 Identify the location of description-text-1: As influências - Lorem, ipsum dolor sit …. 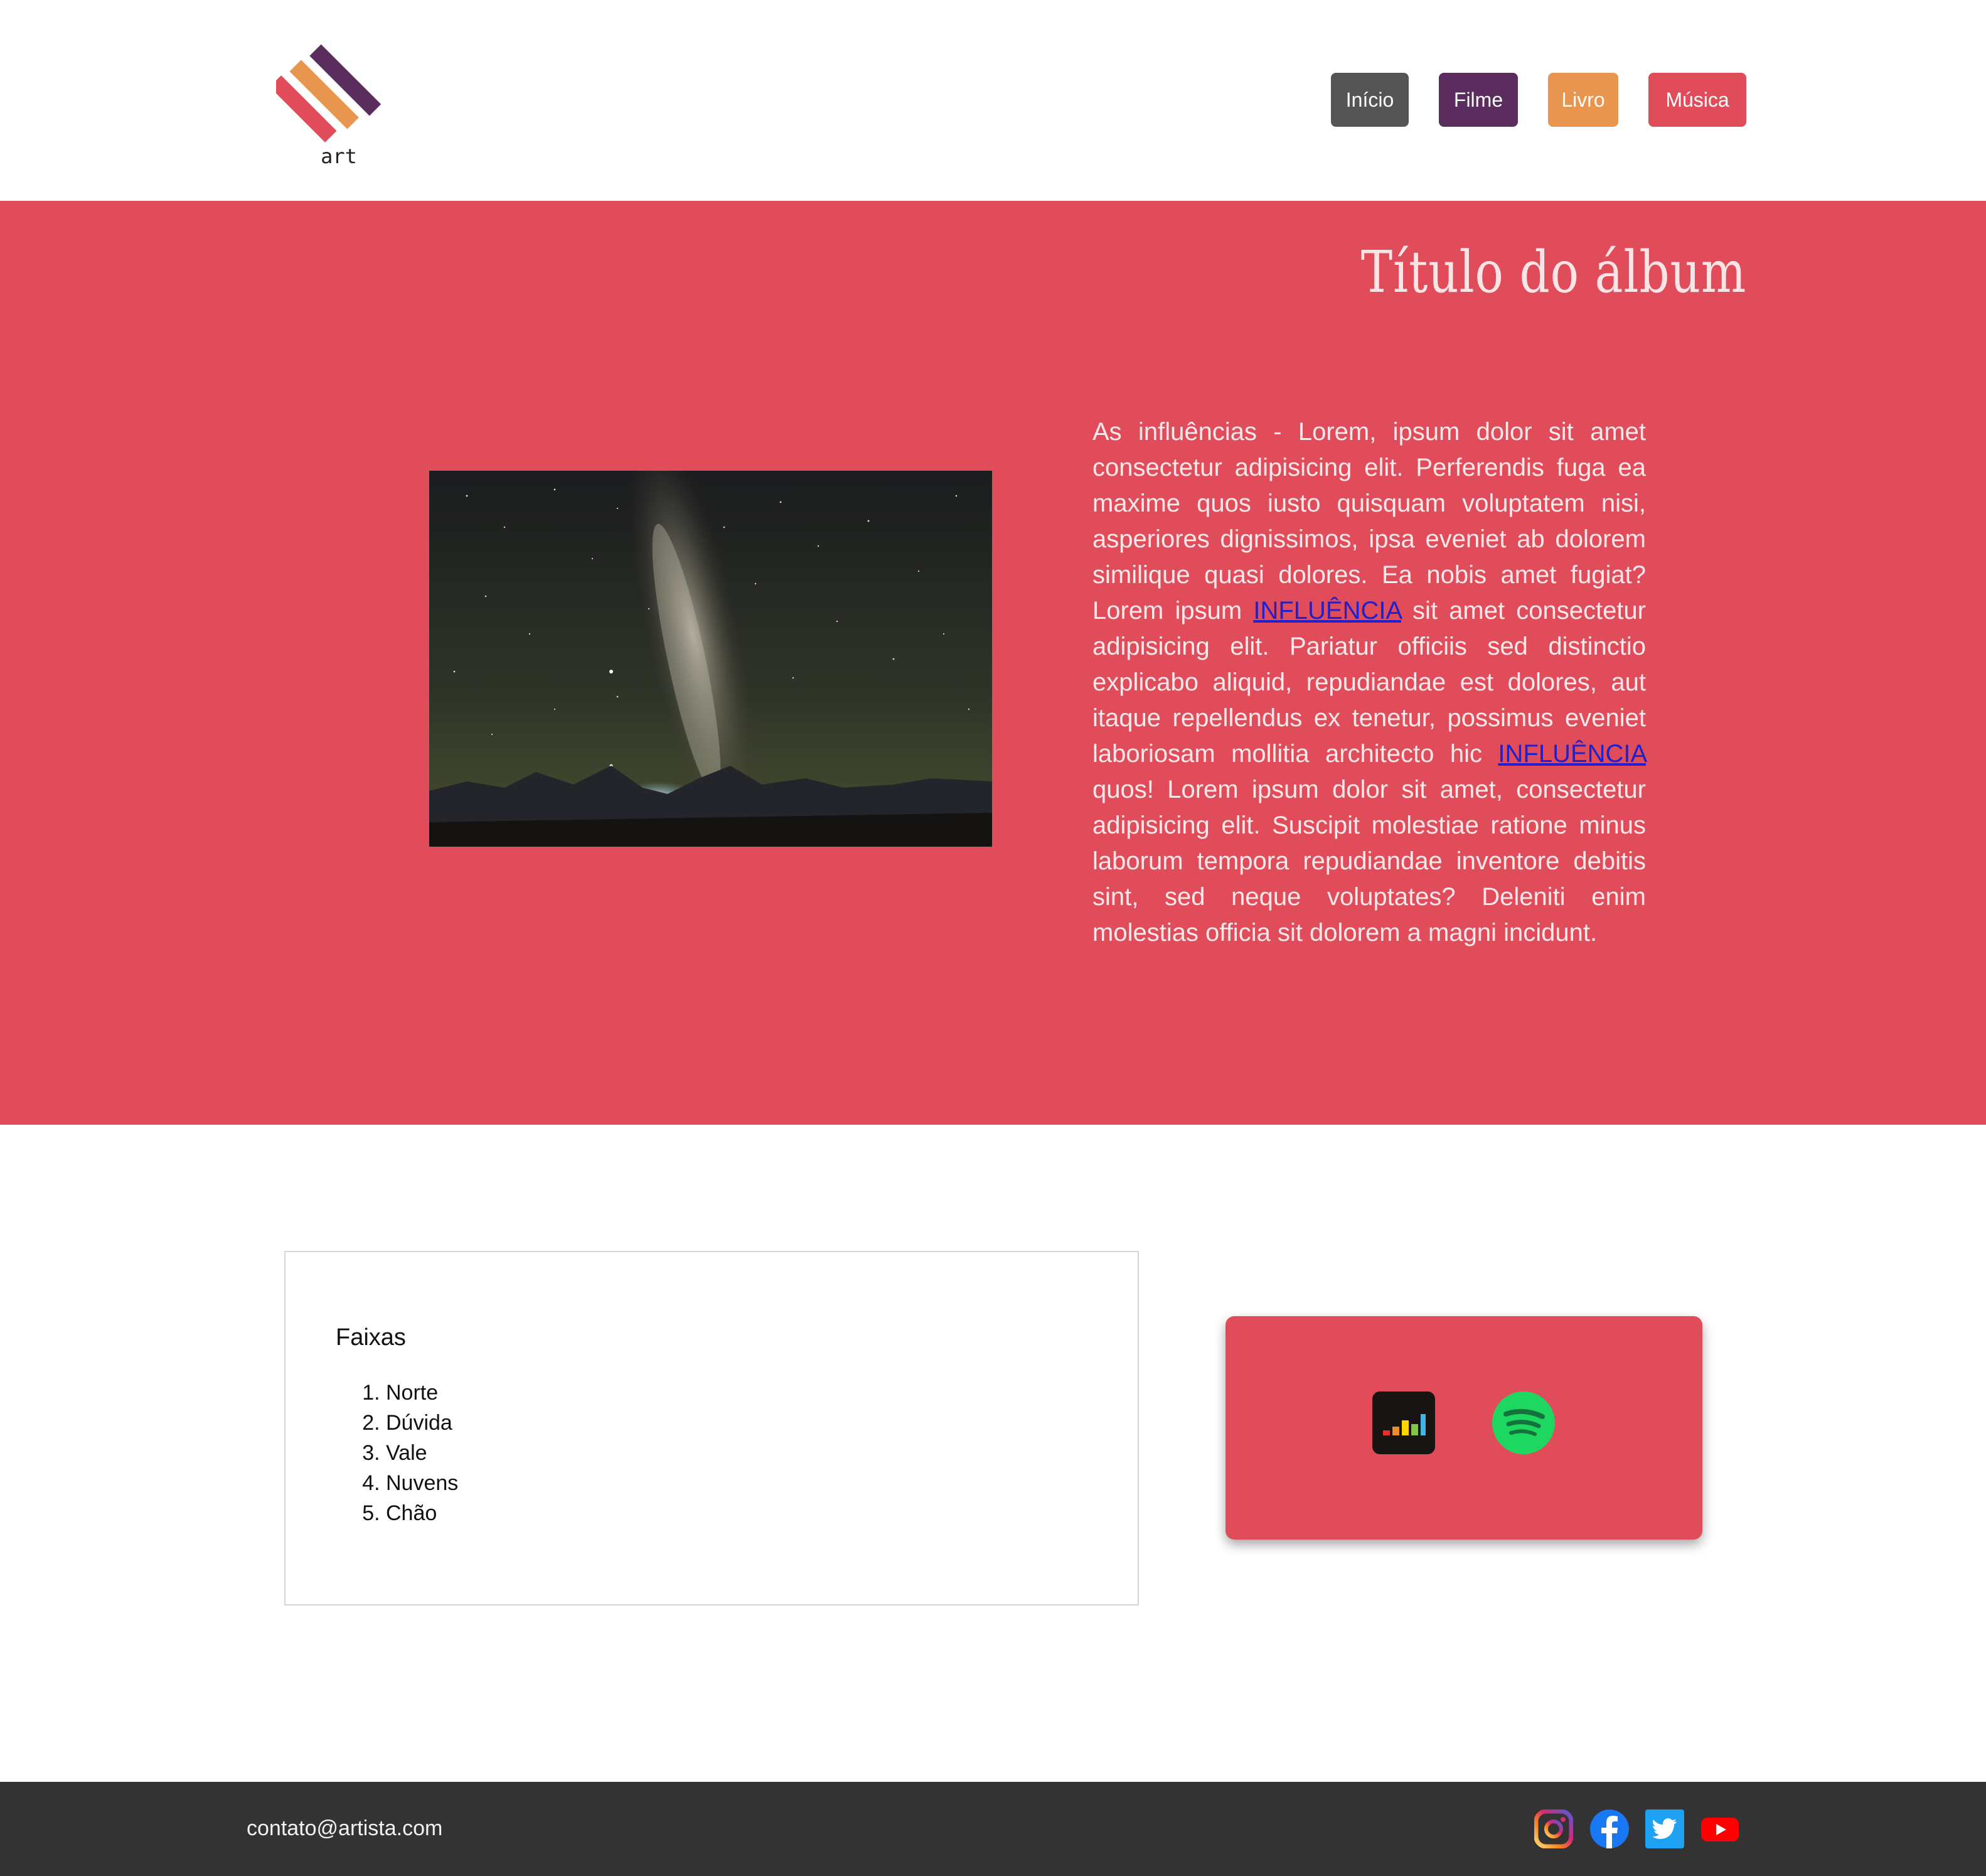
(1369, 521).